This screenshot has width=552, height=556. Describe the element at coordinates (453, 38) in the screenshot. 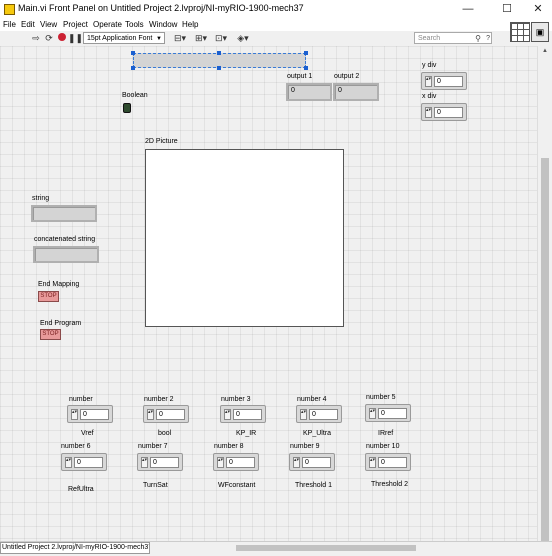

I see `search-input: Search ⚲?` at that location.